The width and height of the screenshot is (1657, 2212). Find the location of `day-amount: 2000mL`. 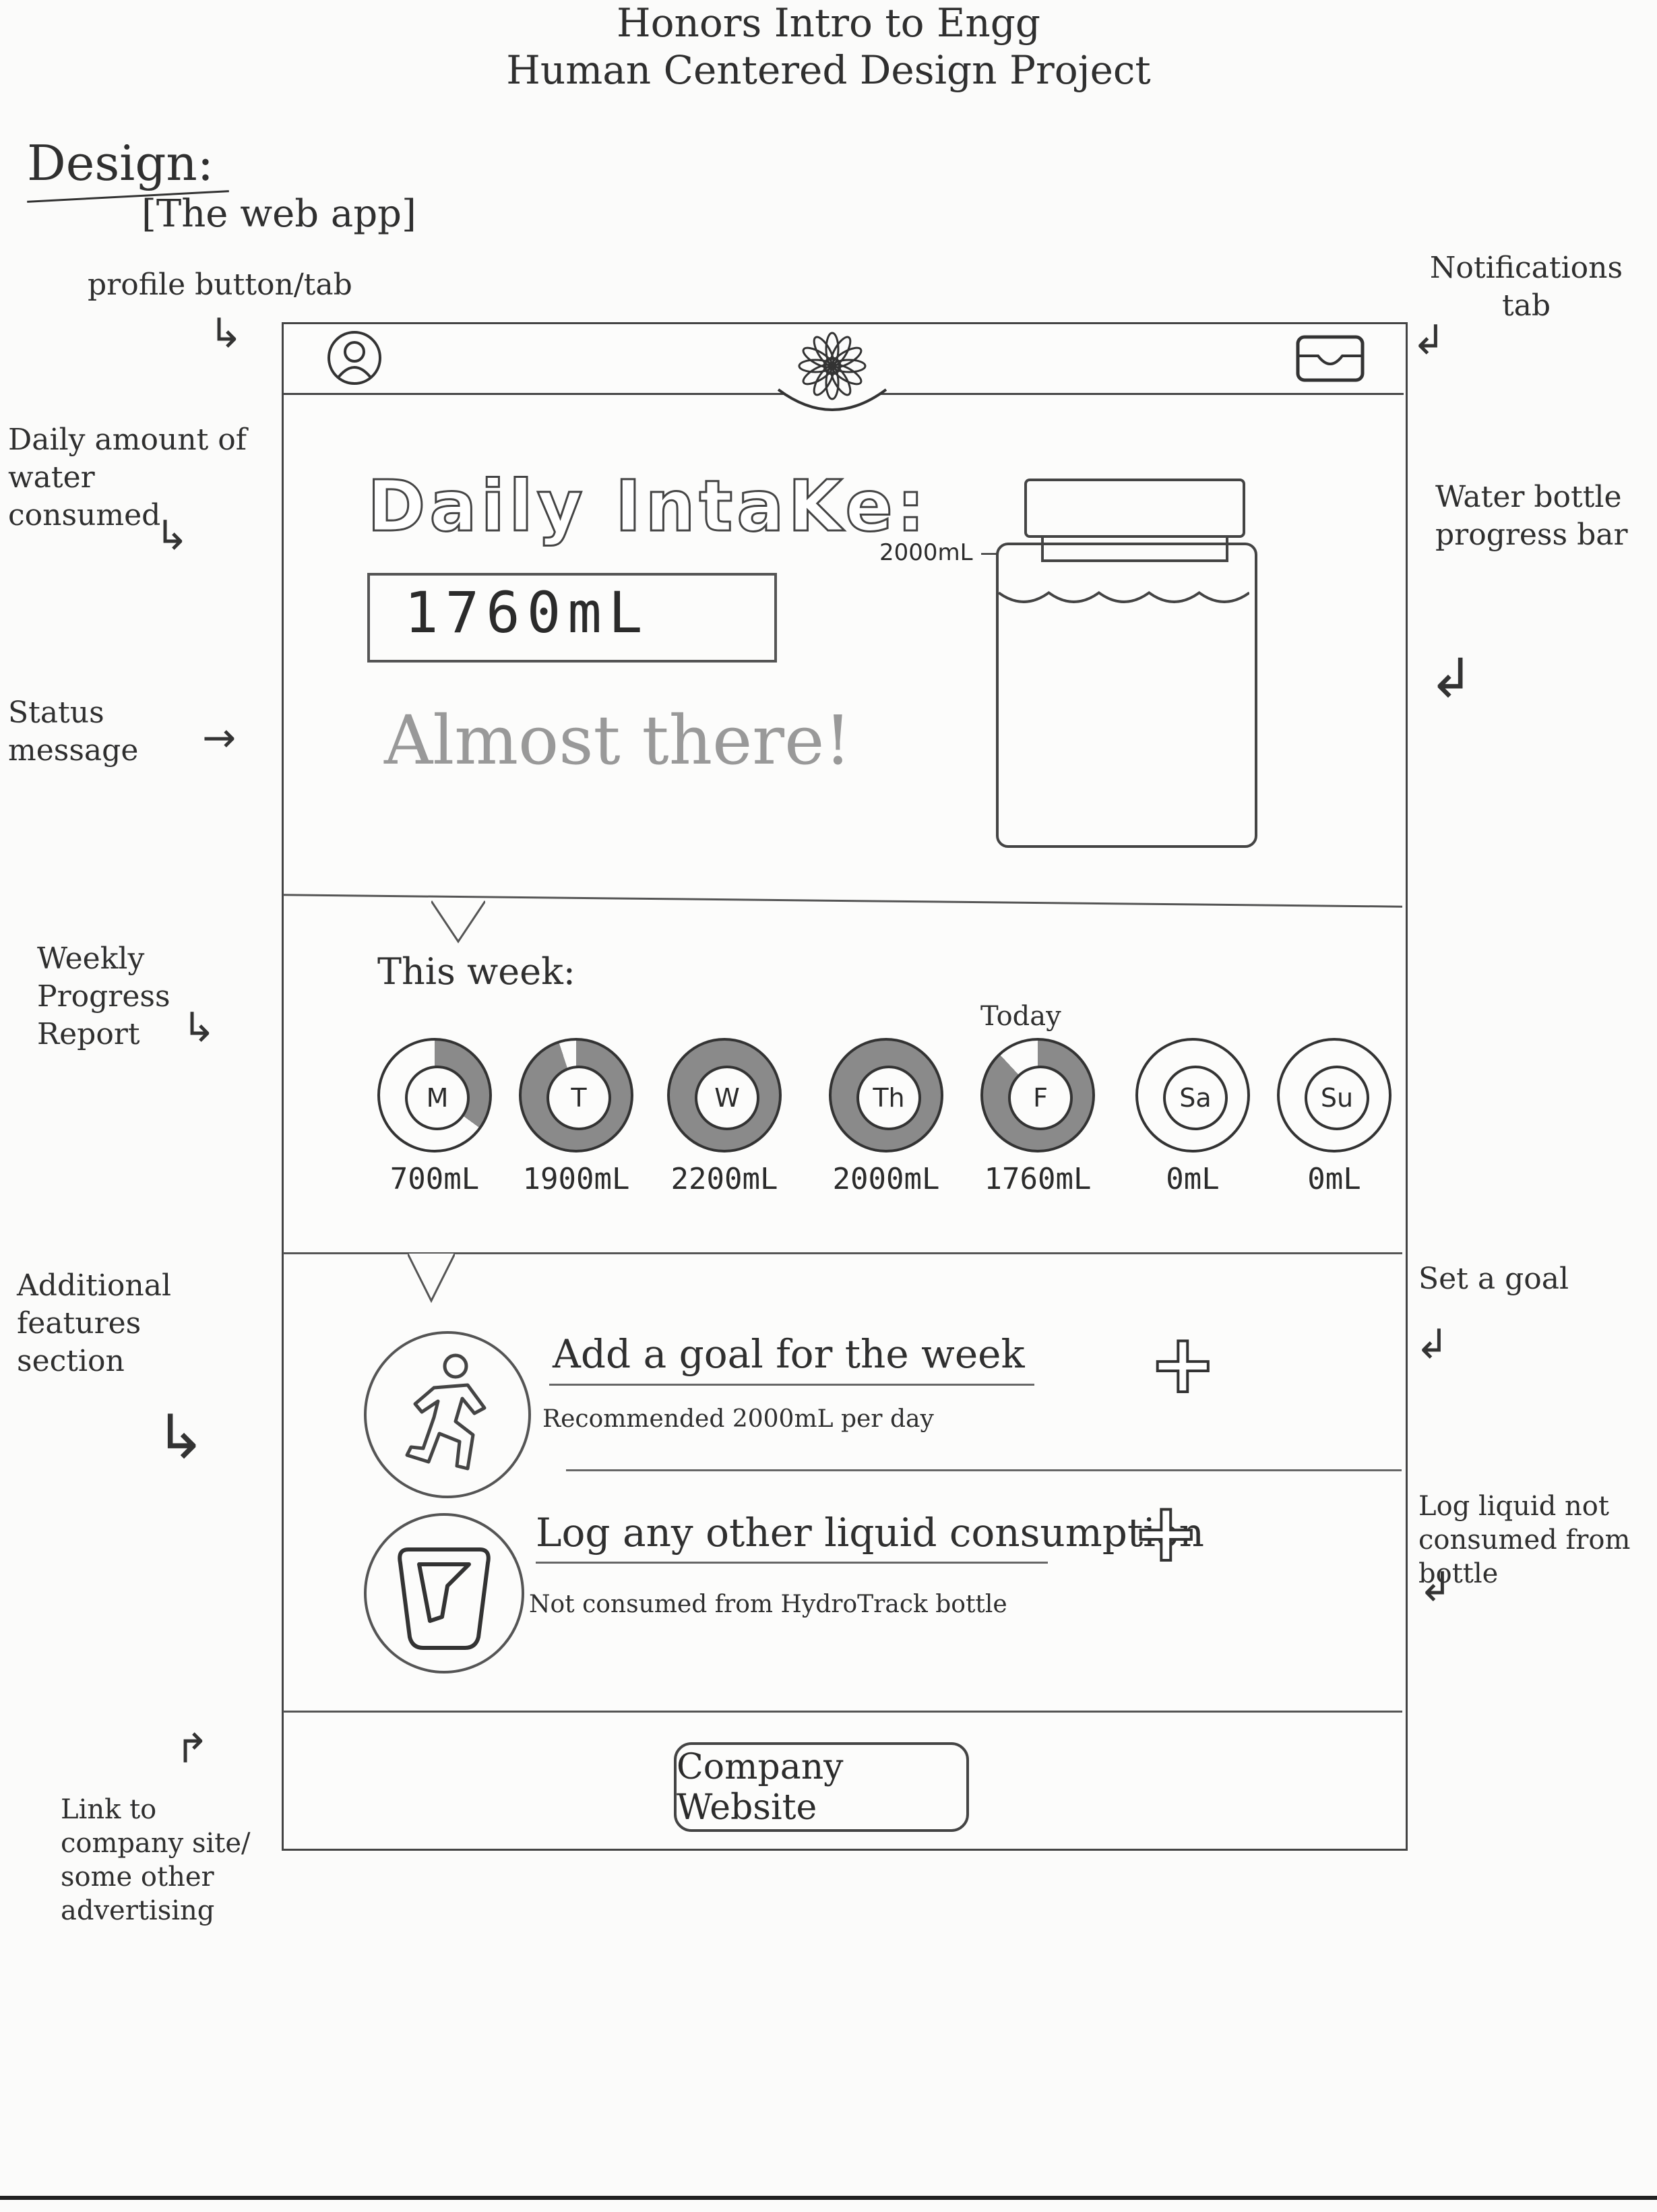

day-amount: 2000mL is located at coordinates (886, 1179).